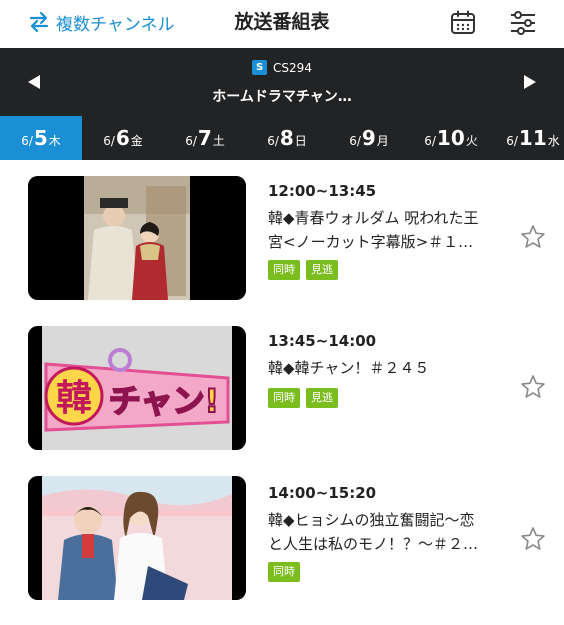  I want to click on date-tab-6-9: 6/9 月, so click(369, 138).